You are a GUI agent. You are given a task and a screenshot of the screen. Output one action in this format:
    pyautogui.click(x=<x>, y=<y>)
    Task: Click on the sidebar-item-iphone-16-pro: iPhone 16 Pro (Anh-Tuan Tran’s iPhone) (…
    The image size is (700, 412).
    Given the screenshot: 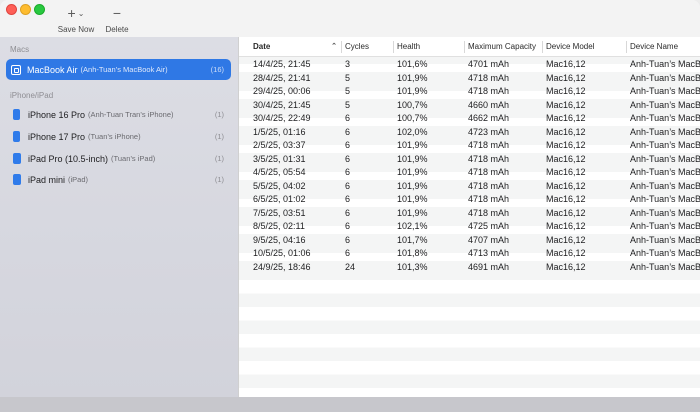 What is the action you would take?
    pyautogui.click(x=118, y=114)
    